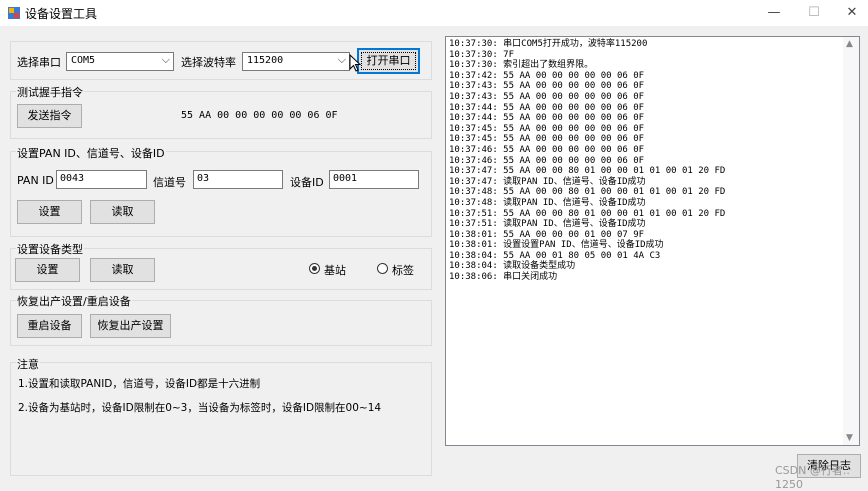 The width and height of the screenshot is (868, 491). I want to click on log-line: 10:37:42: 55 AA 00 00 00 00 00 06 0F, so click(547, 75).